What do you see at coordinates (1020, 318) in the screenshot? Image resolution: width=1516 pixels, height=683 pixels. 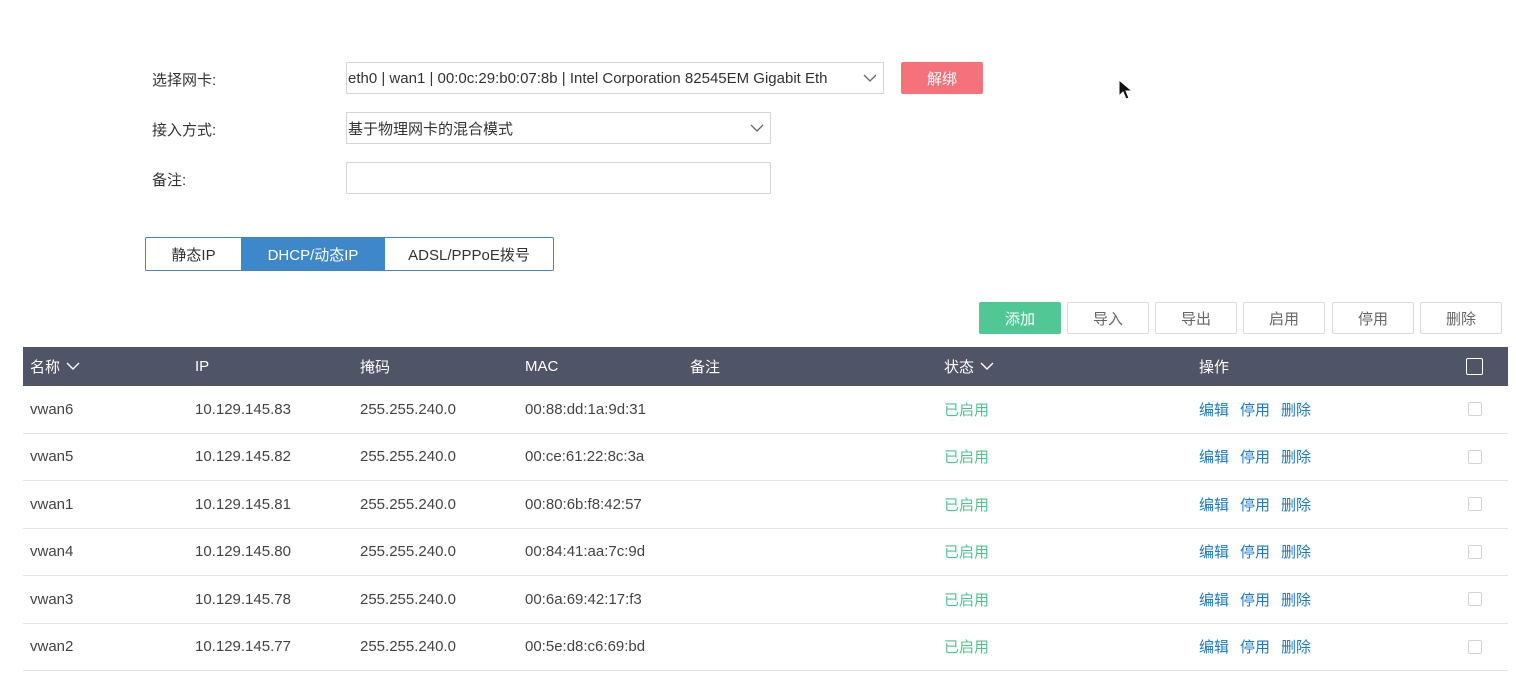 I see `add-button: 添加` at bounding box center [1020, 318].